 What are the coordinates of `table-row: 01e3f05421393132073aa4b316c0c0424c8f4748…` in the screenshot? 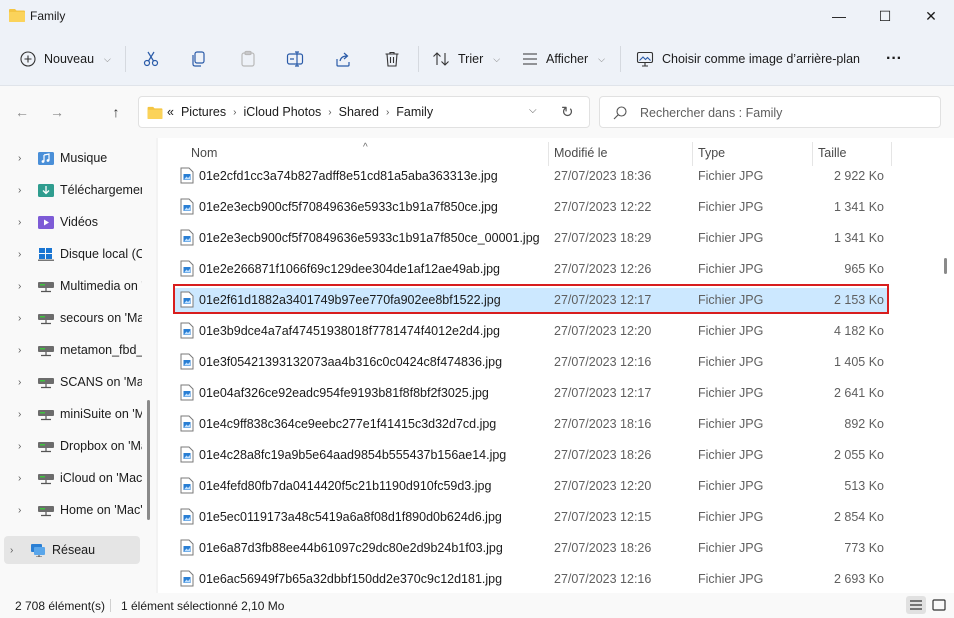 It's located at (531, 362).